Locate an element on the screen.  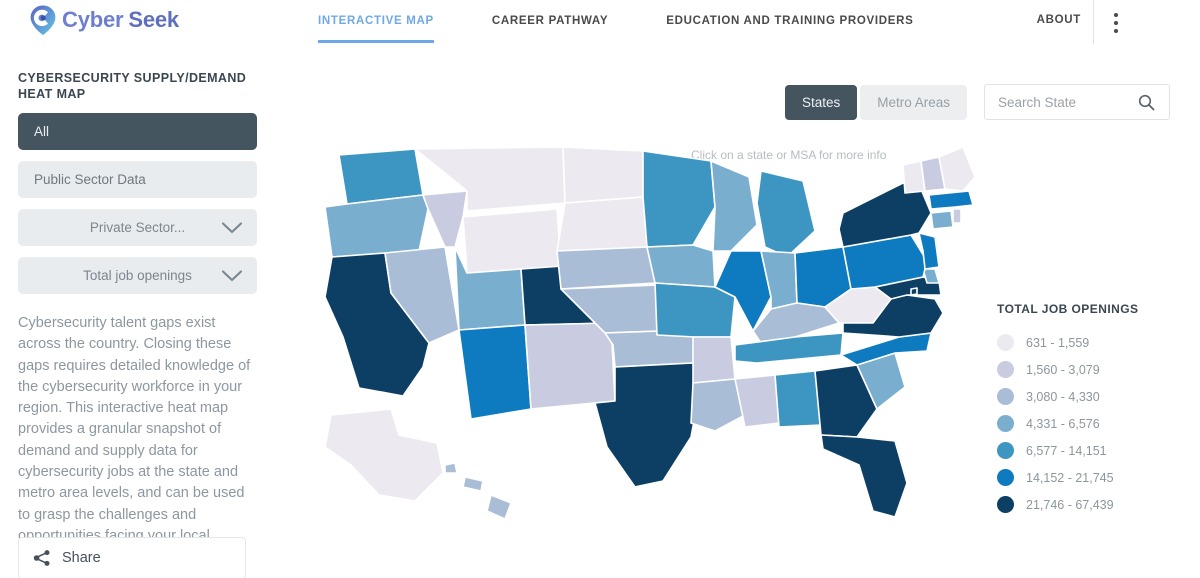
dropdown-metric: Total job openings is located at coordinates (137, 275).